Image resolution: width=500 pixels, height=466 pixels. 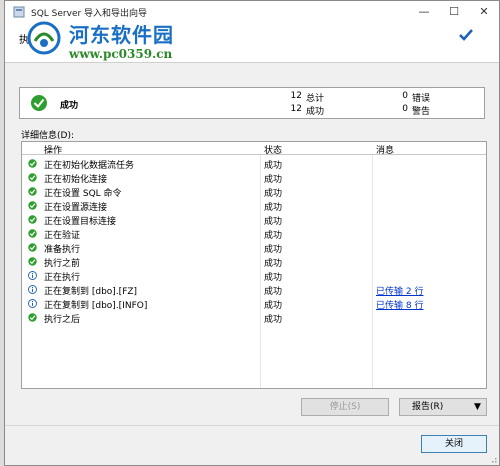 I want to click on row-operation: 正在设置目标连接, so click(x=80, y=222).